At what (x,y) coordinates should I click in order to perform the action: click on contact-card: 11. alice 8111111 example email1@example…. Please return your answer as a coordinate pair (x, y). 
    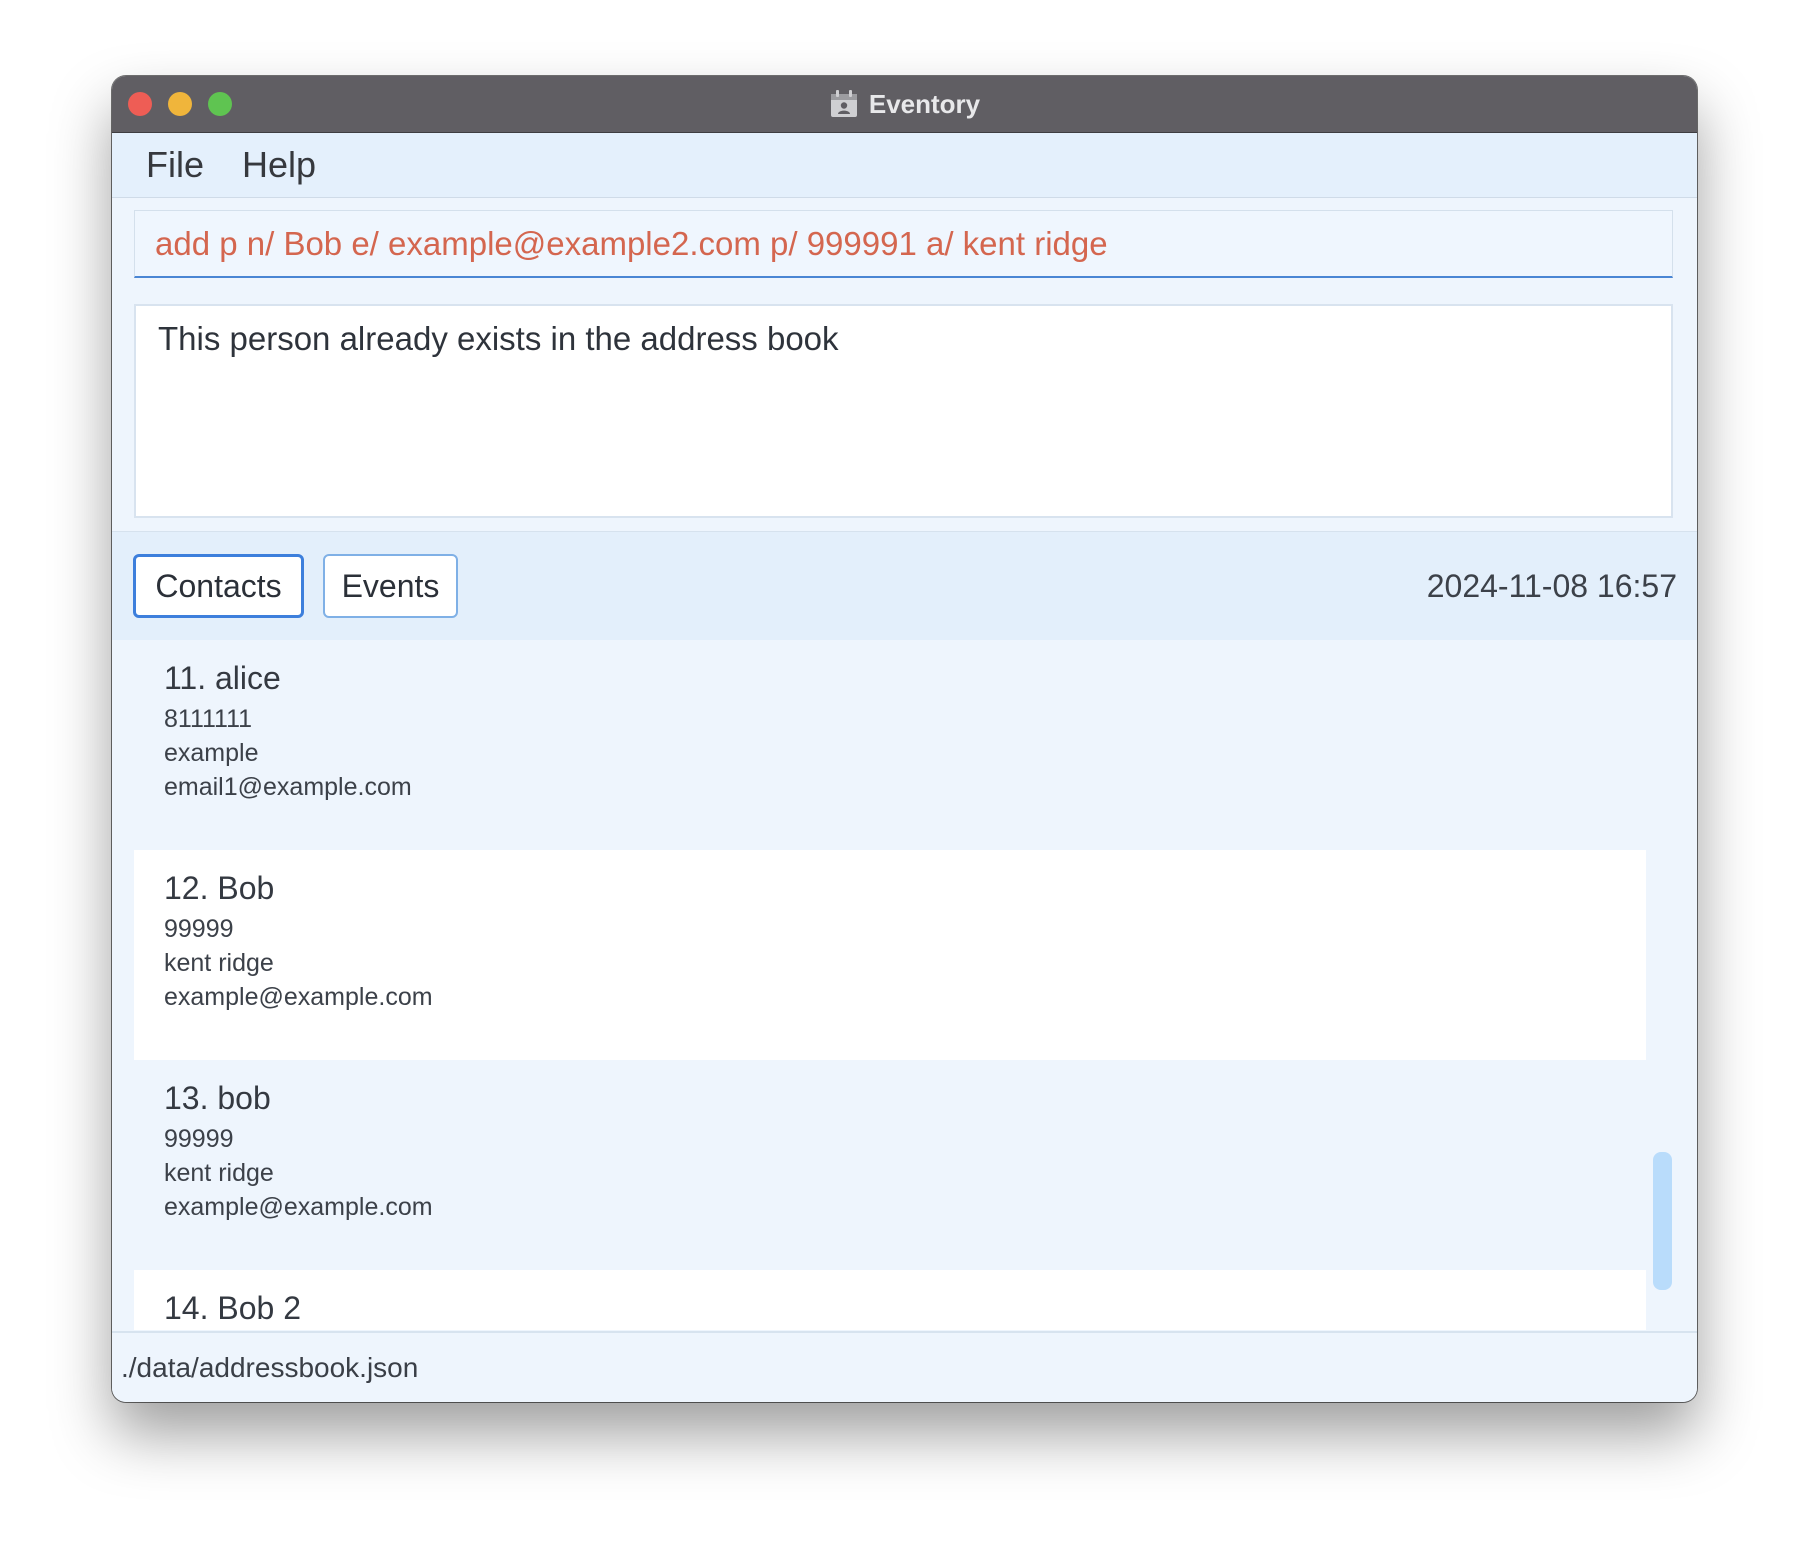
    Looking at the image, I should click on (890, 745).